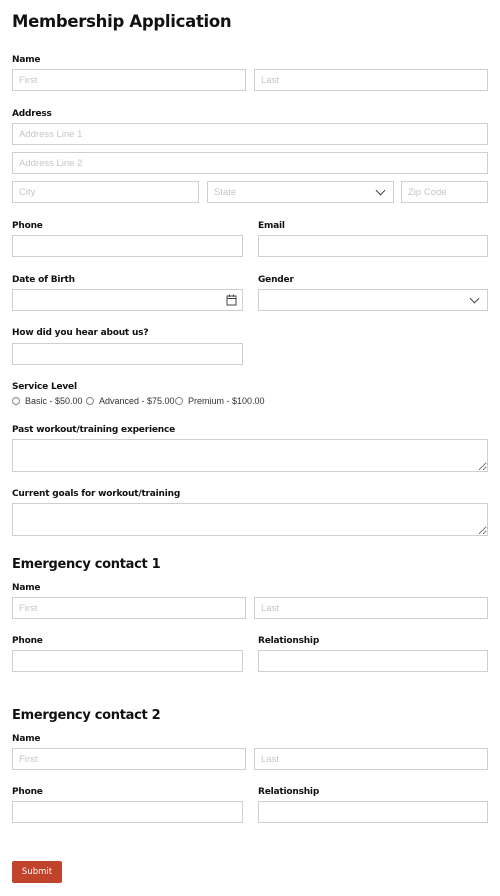 The height and width of the screenshot is (896, 500). Describe the element at coordinates (127, 661) in the screenshot. I see `ec1-phone-input` at that location.